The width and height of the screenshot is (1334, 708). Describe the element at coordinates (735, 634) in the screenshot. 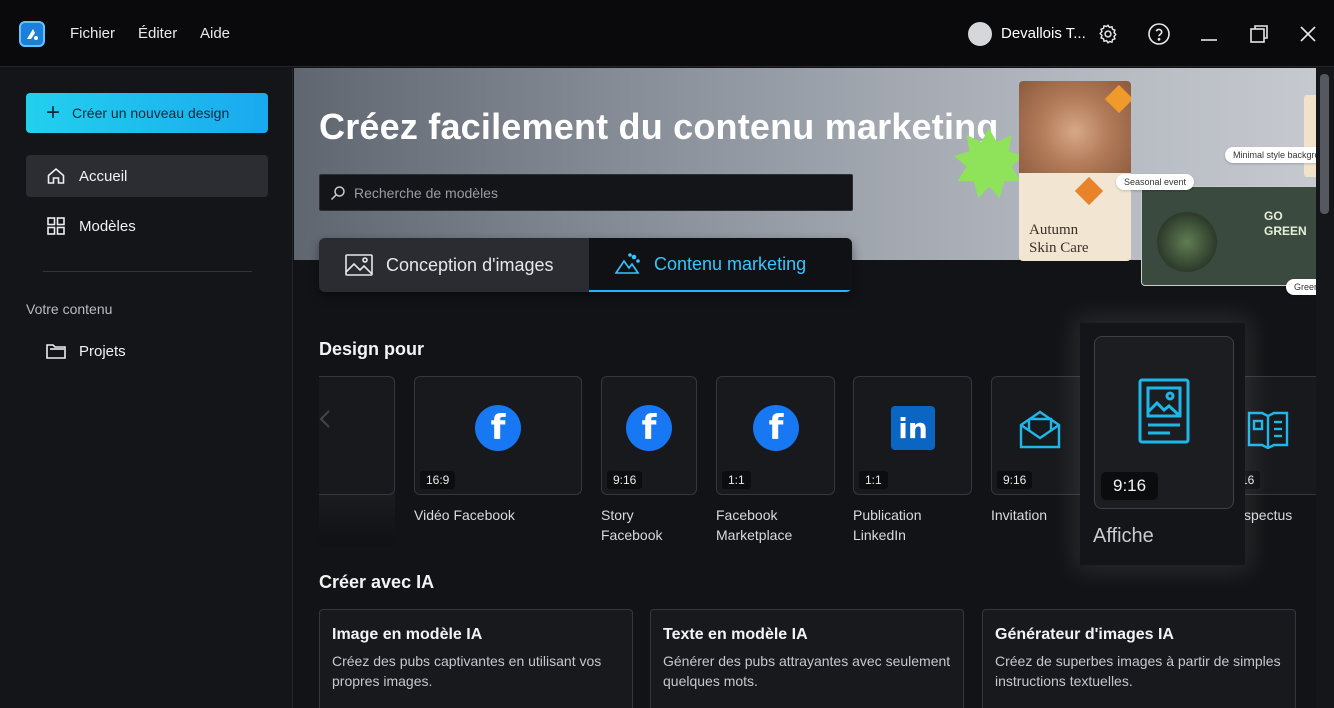

I see `ai-card-title: Texte en modèle IA` at that location.